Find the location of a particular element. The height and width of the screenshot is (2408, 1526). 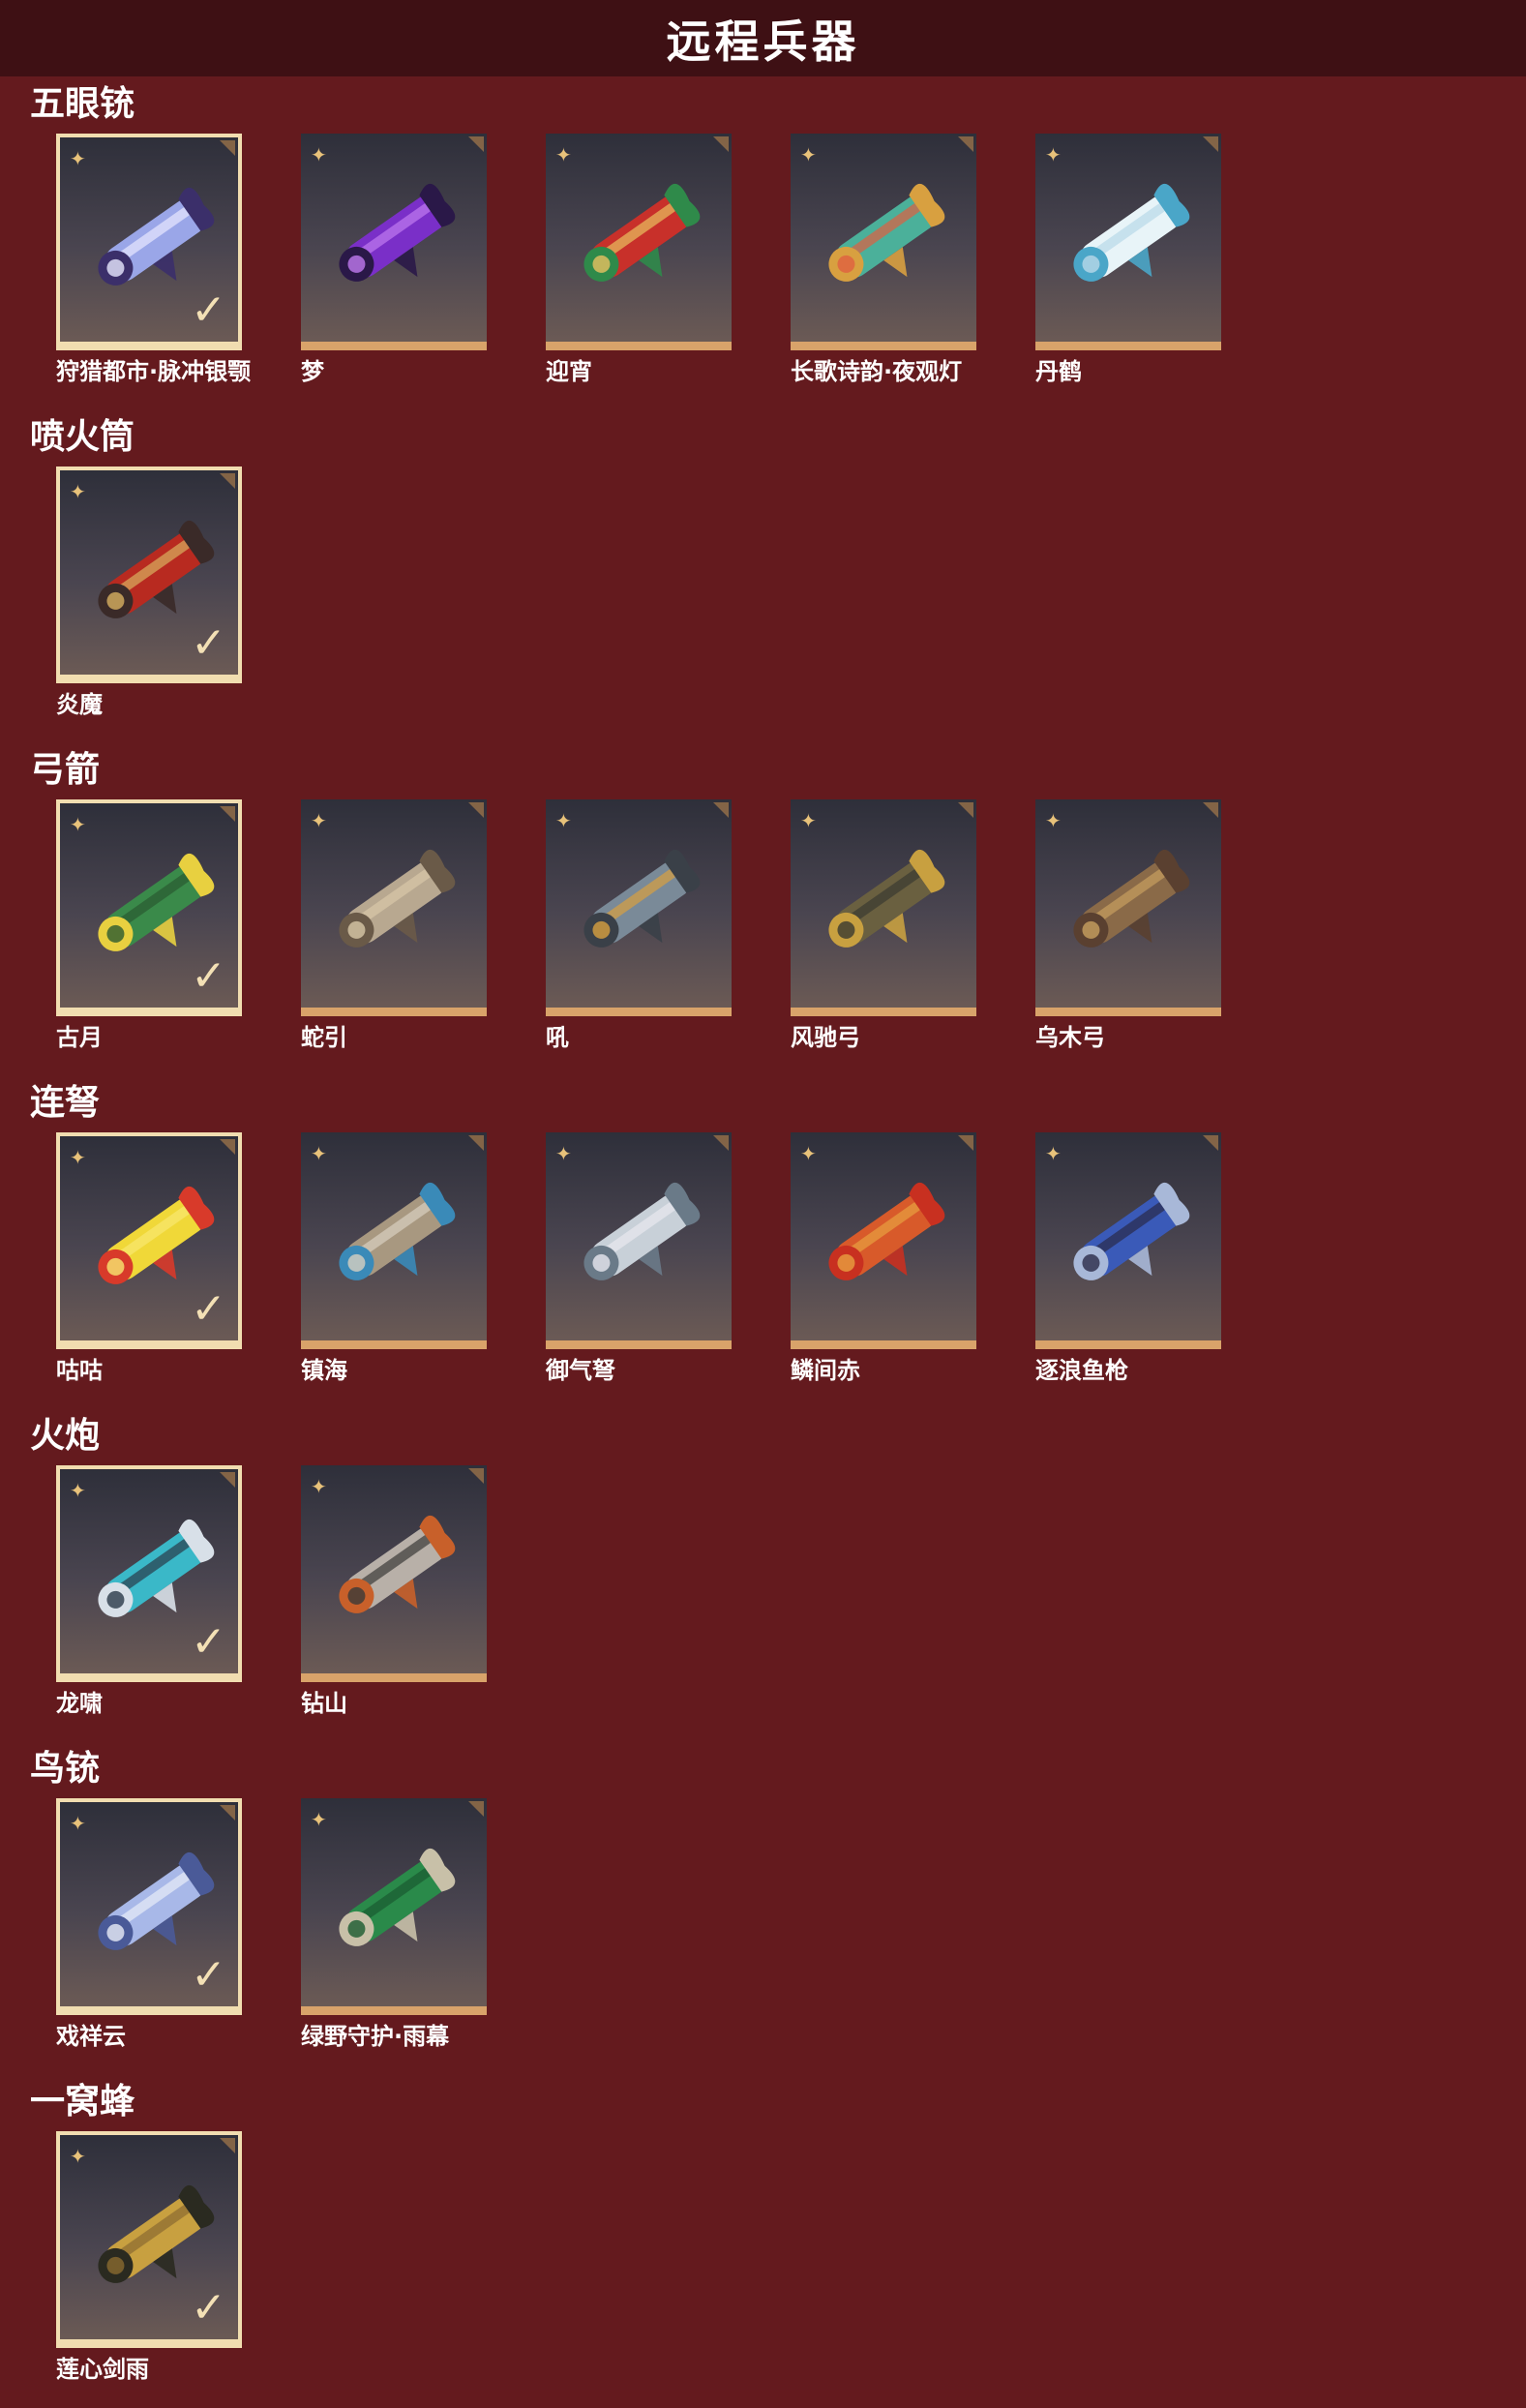

weapon-card: ✦ ✓ 古月 is located at coordinates (151, 925).